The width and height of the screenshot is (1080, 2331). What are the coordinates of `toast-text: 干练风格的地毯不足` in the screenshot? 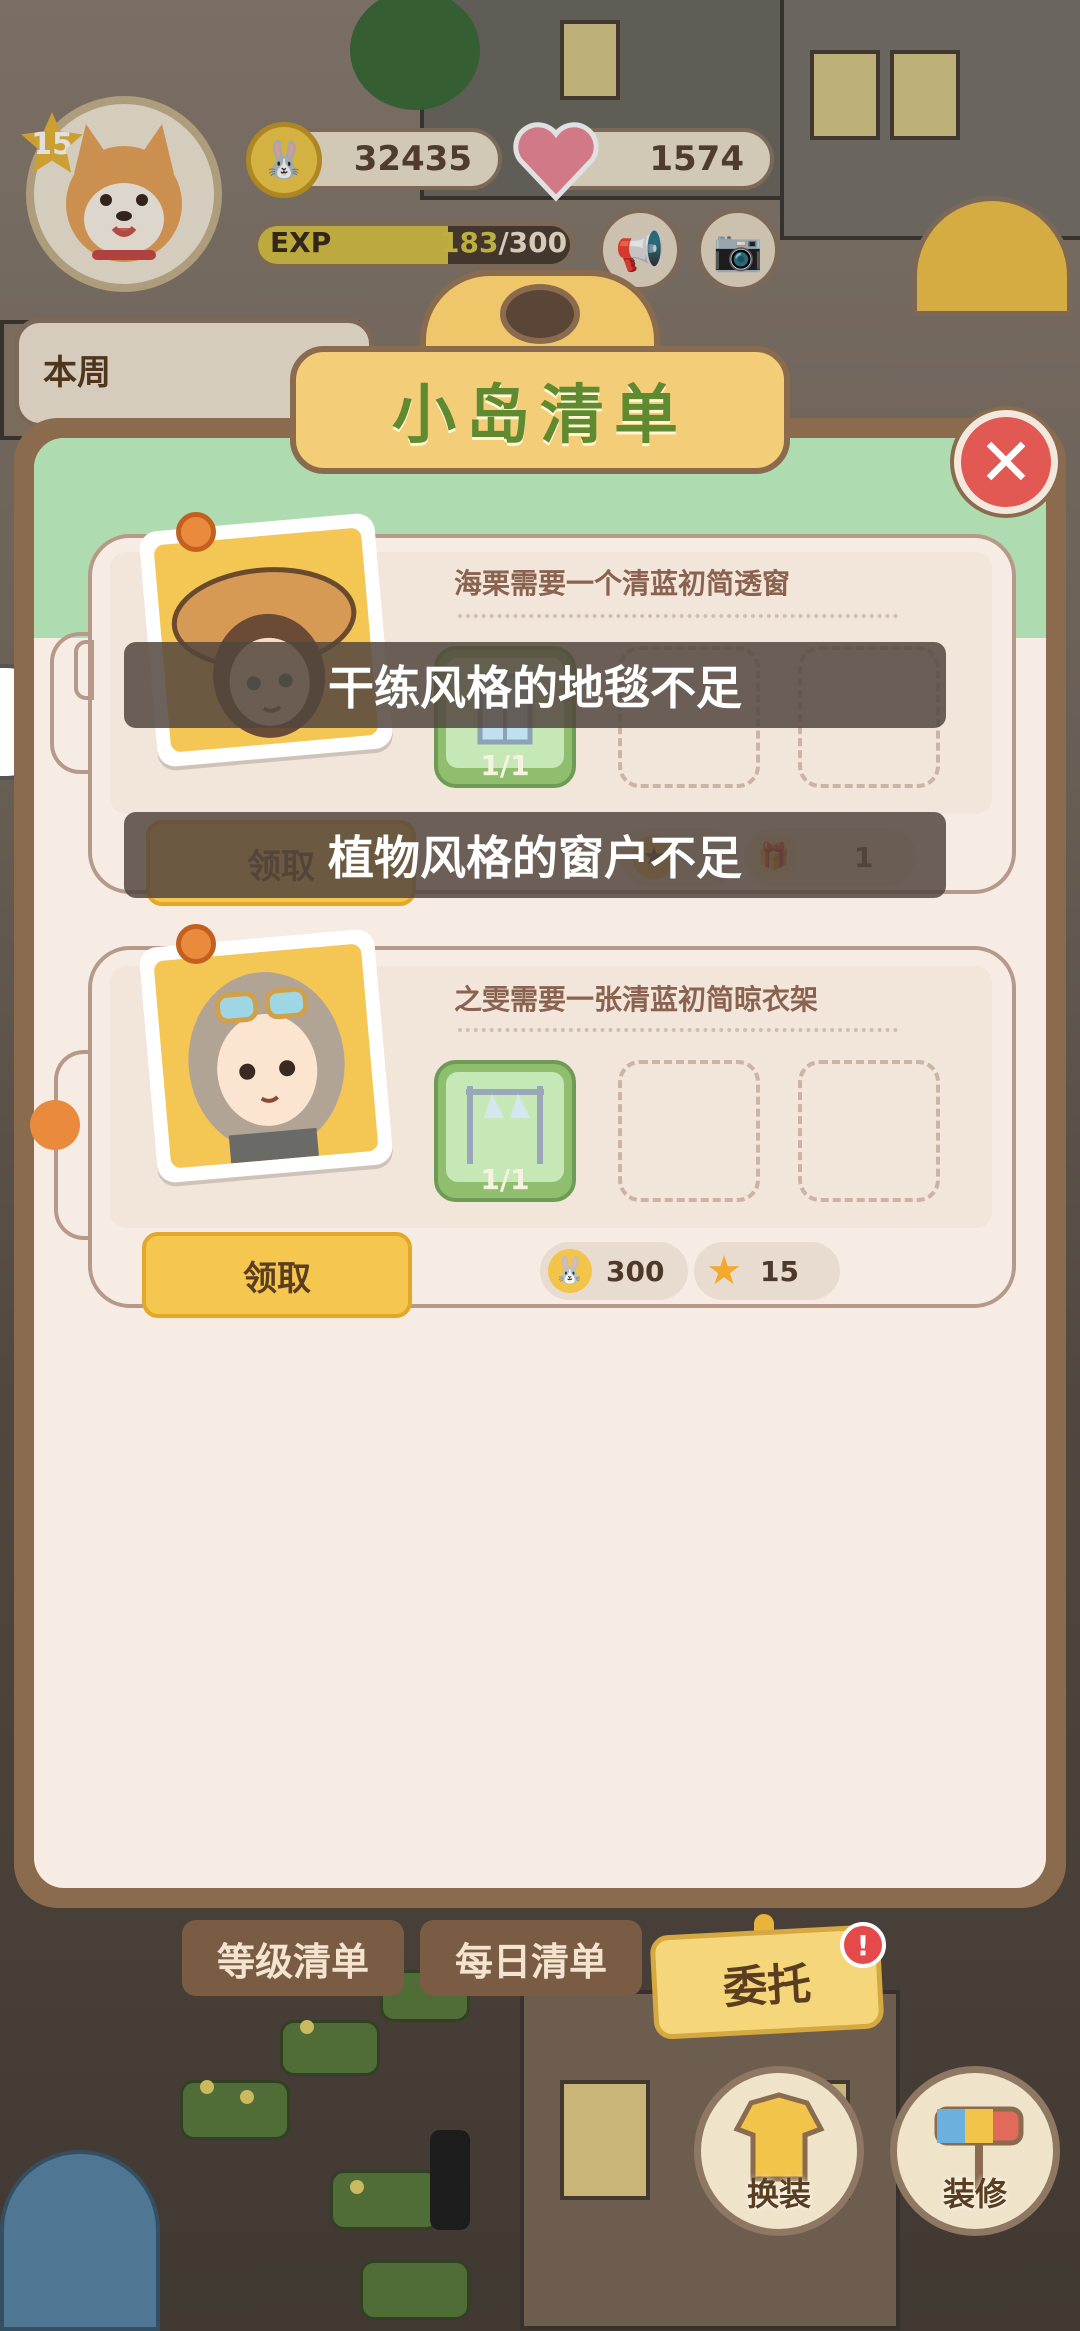 It's located at (535, 688).